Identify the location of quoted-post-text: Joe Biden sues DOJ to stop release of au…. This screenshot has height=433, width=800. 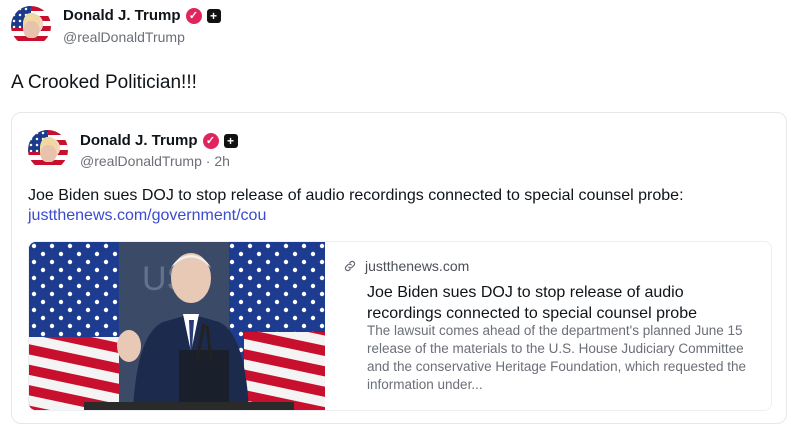
(356, 195).